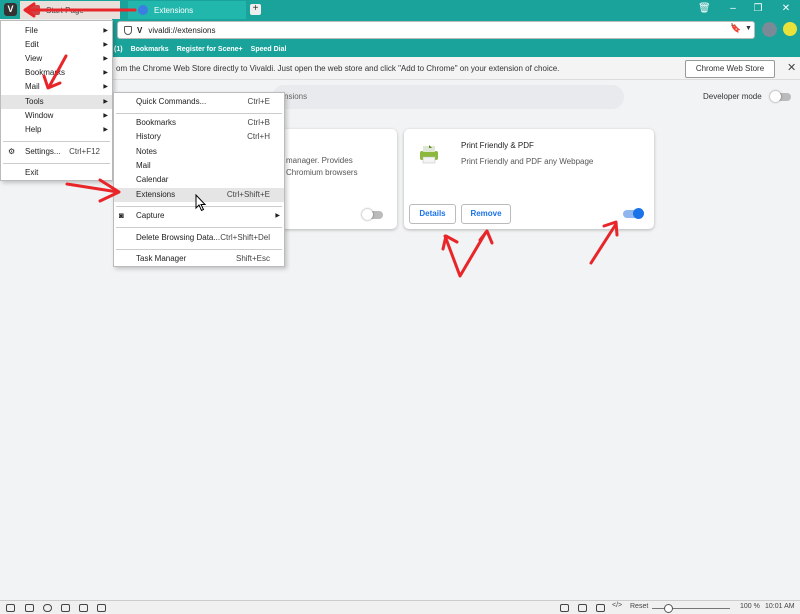 This screenshot has width=800, height=614. What do you see at coordinates (65, 608) in the screenshot?
I see `mail-icon` at bounding box center [65, 608].